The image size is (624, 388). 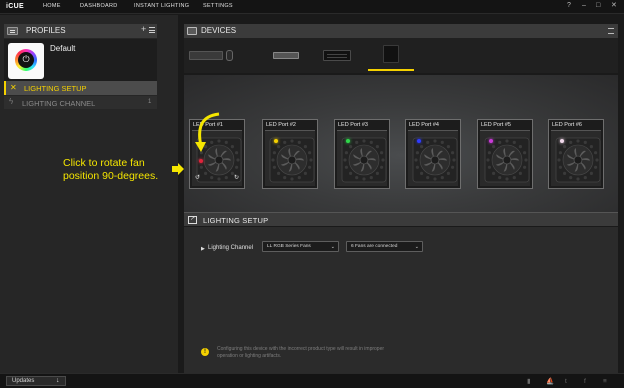 What do you see at coordinates (611, 31) in the screenshot?
I see `devices-menu-icon` at bounding box center [611, 31].